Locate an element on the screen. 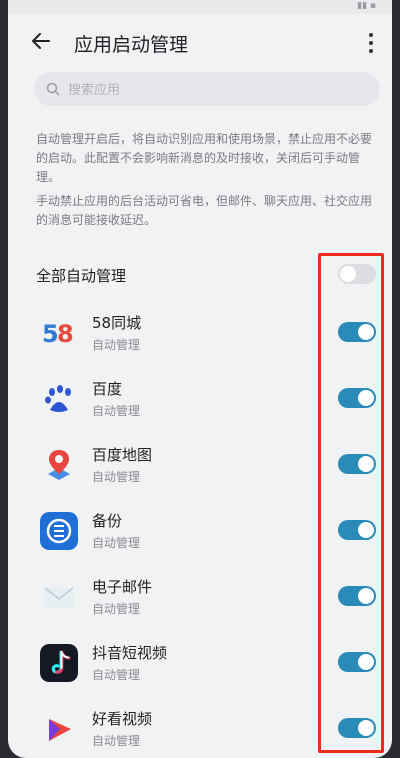 This screenshot has width=400, height=758. search-bar is located at coordinates (207, 89).